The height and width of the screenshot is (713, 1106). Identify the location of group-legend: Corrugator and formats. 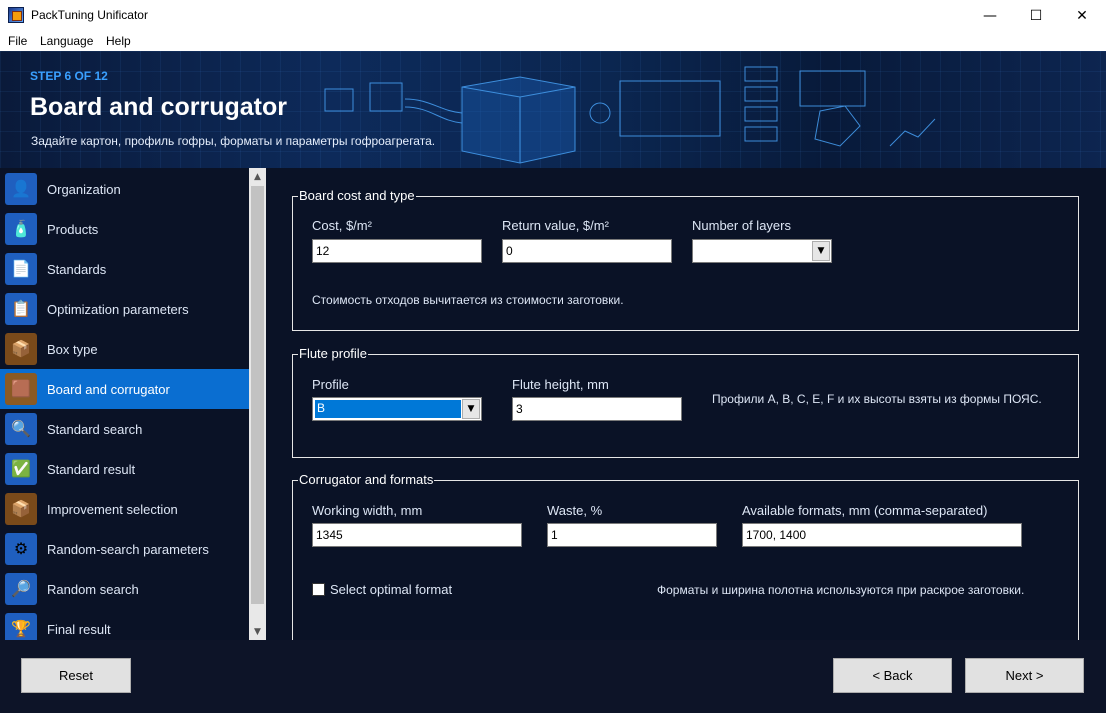
(366, 479).